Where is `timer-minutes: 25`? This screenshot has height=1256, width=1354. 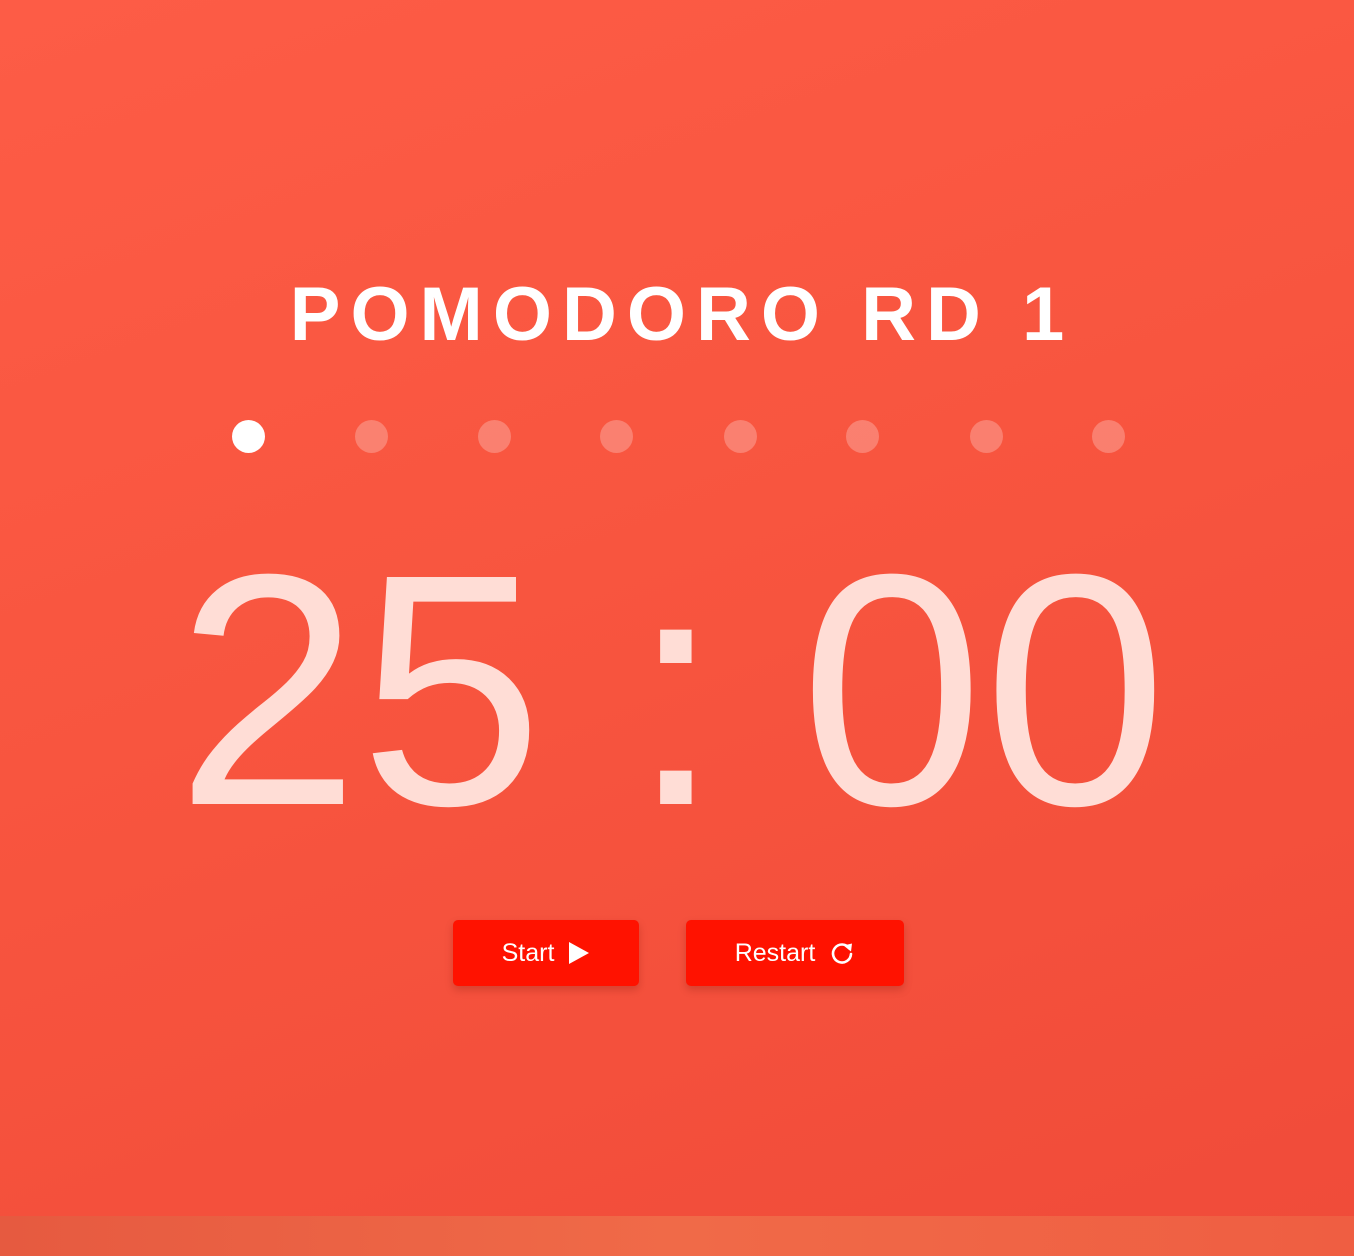 timer-minutes: 25 is located at coordinates (360, 689).